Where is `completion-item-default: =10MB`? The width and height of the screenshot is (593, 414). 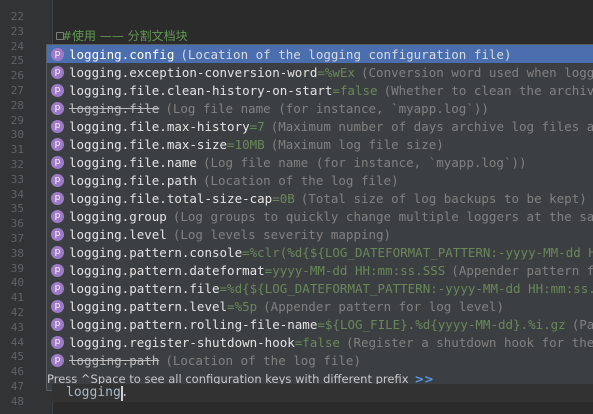 completion-item-default: =10MB is located at coordinates (246, 144).